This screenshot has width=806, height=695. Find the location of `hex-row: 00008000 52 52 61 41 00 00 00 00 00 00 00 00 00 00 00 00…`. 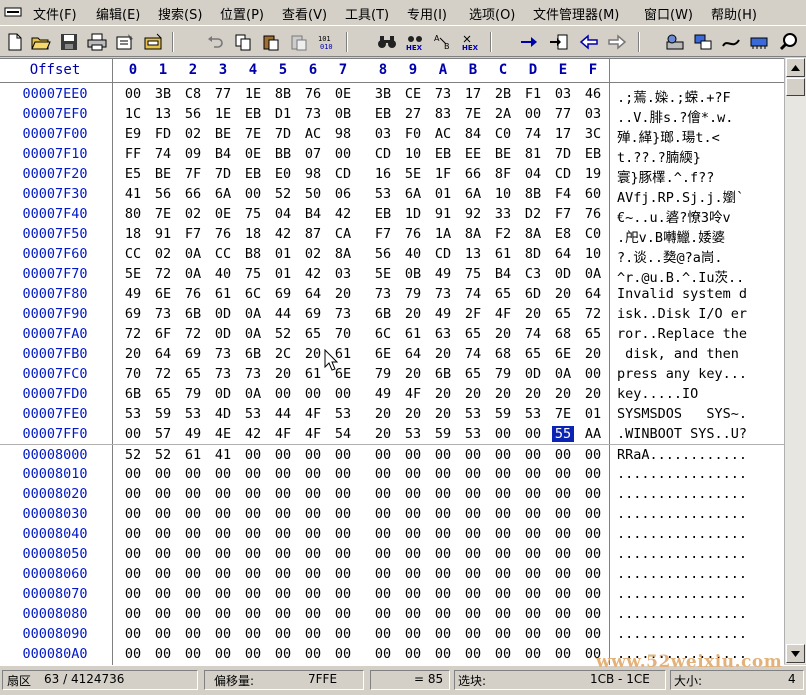

hex-row: 00008000 52 52 61 41 00 00 00 00 00 00 00 00 00 00 00 00… is located at coordinates (392, 454).